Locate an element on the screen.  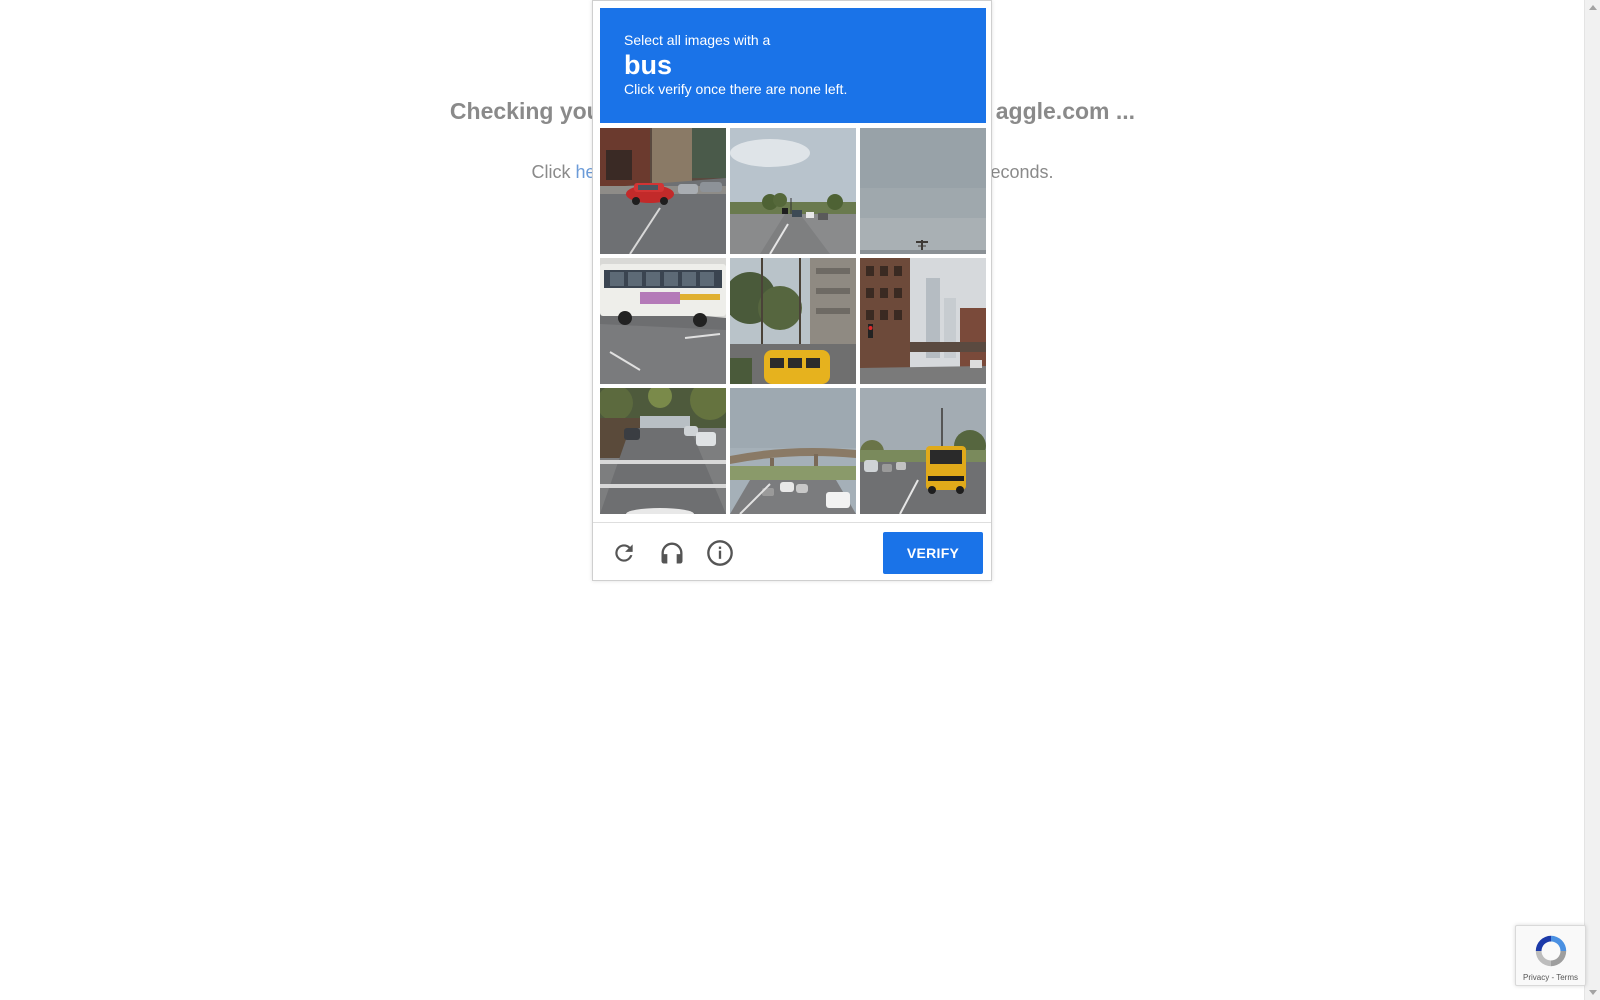
image-grid is located at coordinates (793, 321).